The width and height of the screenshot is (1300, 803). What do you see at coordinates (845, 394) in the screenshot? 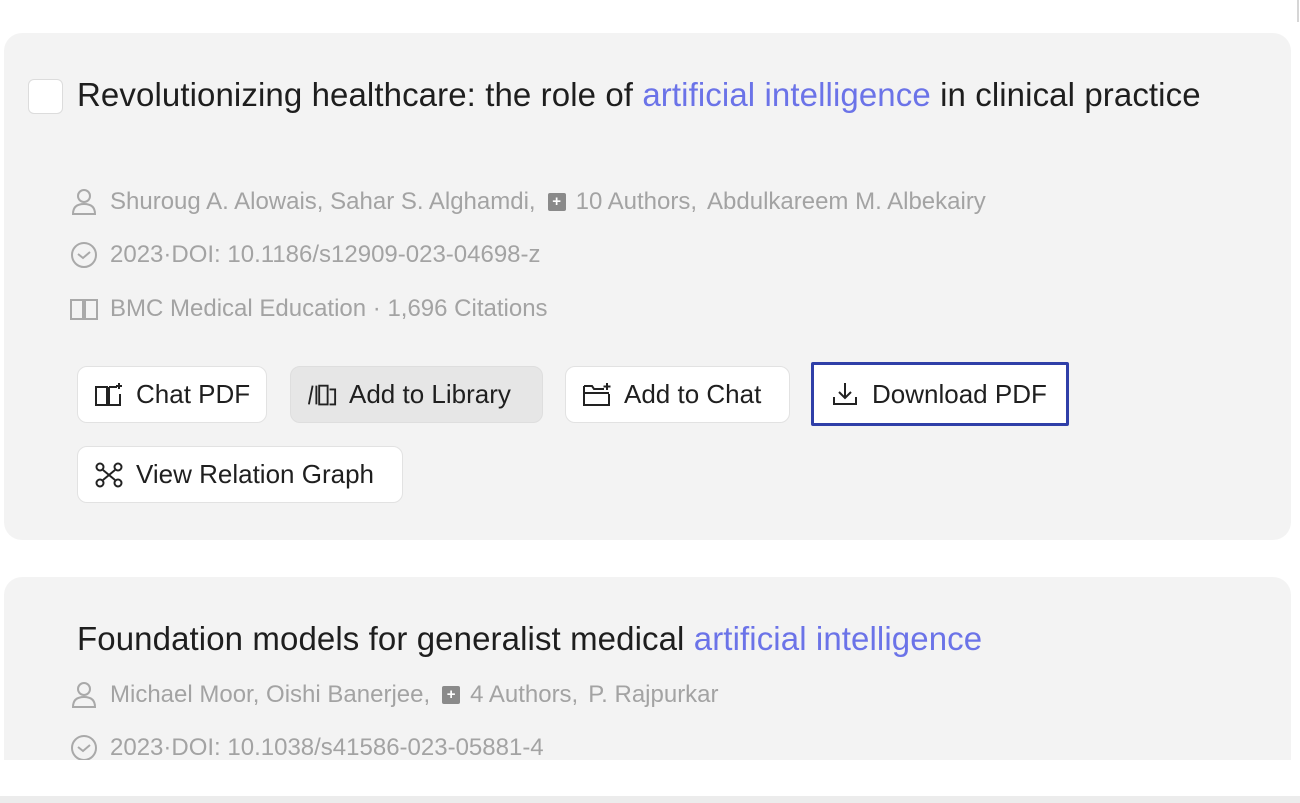
I see `download-icon` at bounding box center [845, 394].